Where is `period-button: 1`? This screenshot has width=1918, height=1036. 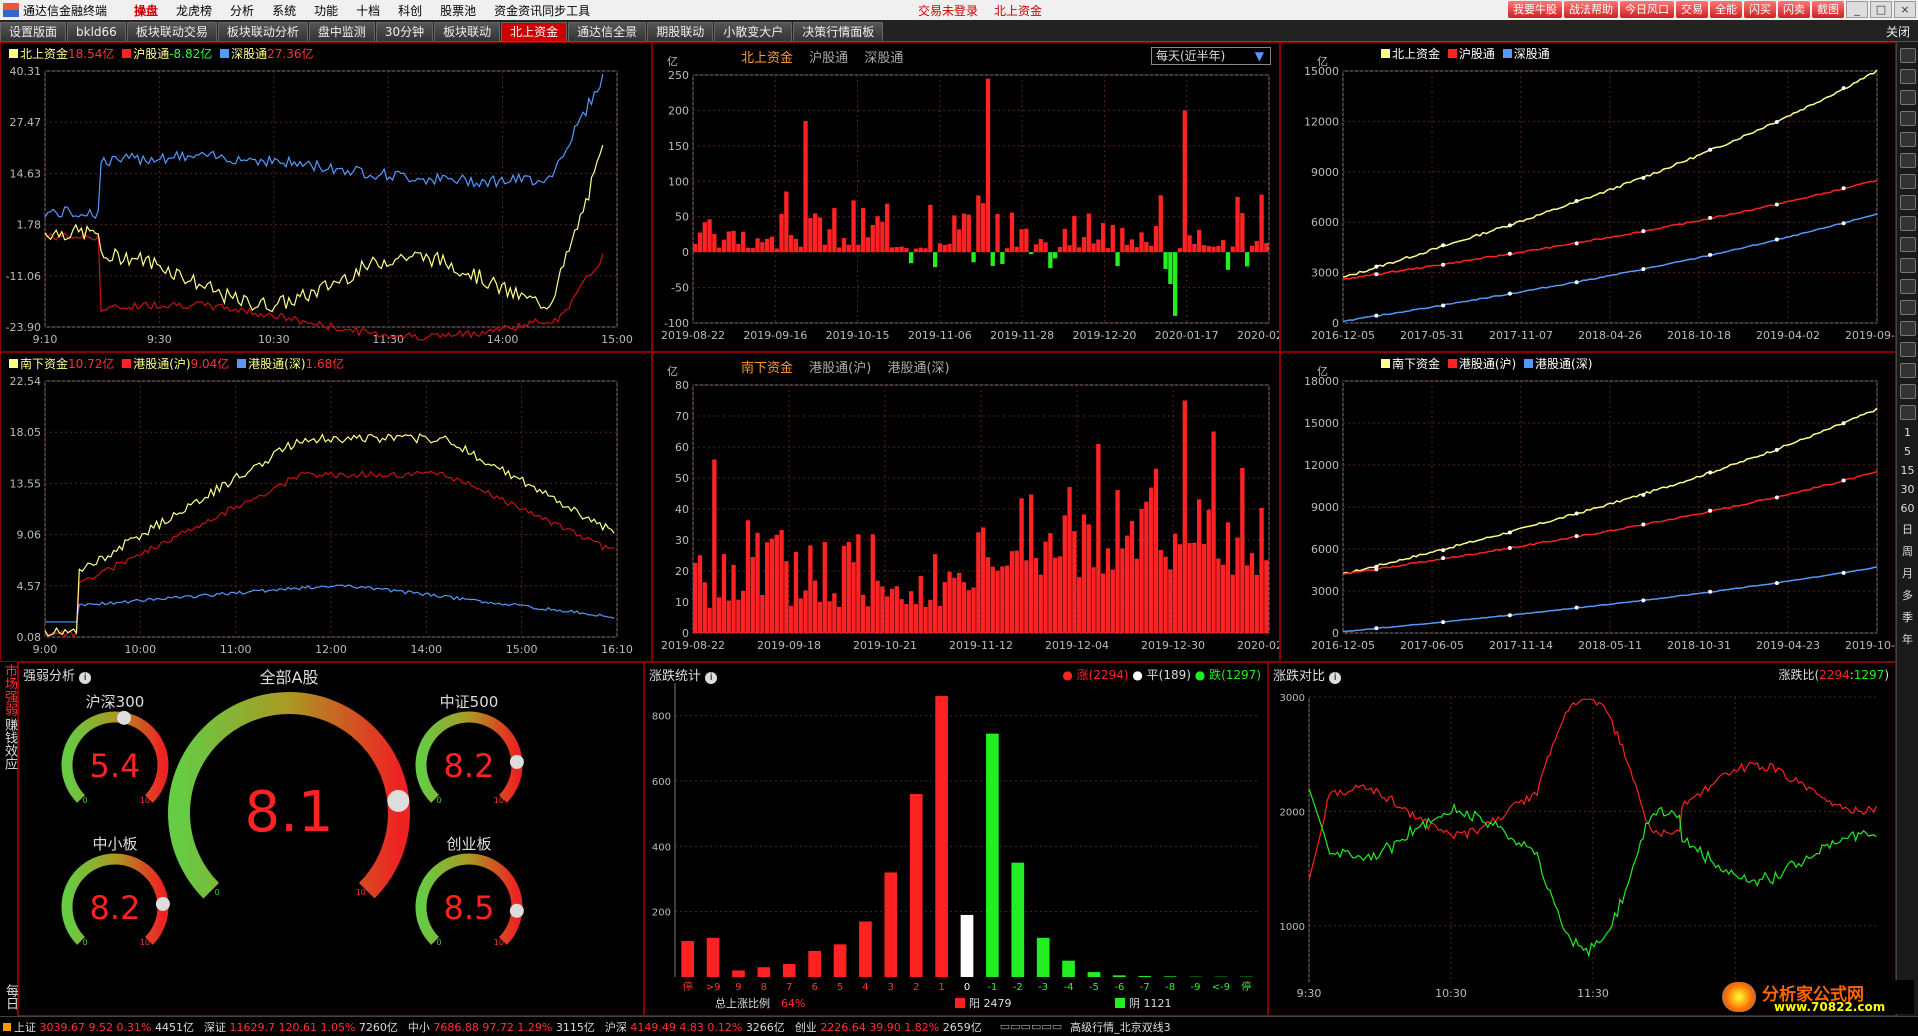
period-button: 1 is located at coordinates (1907, 432).